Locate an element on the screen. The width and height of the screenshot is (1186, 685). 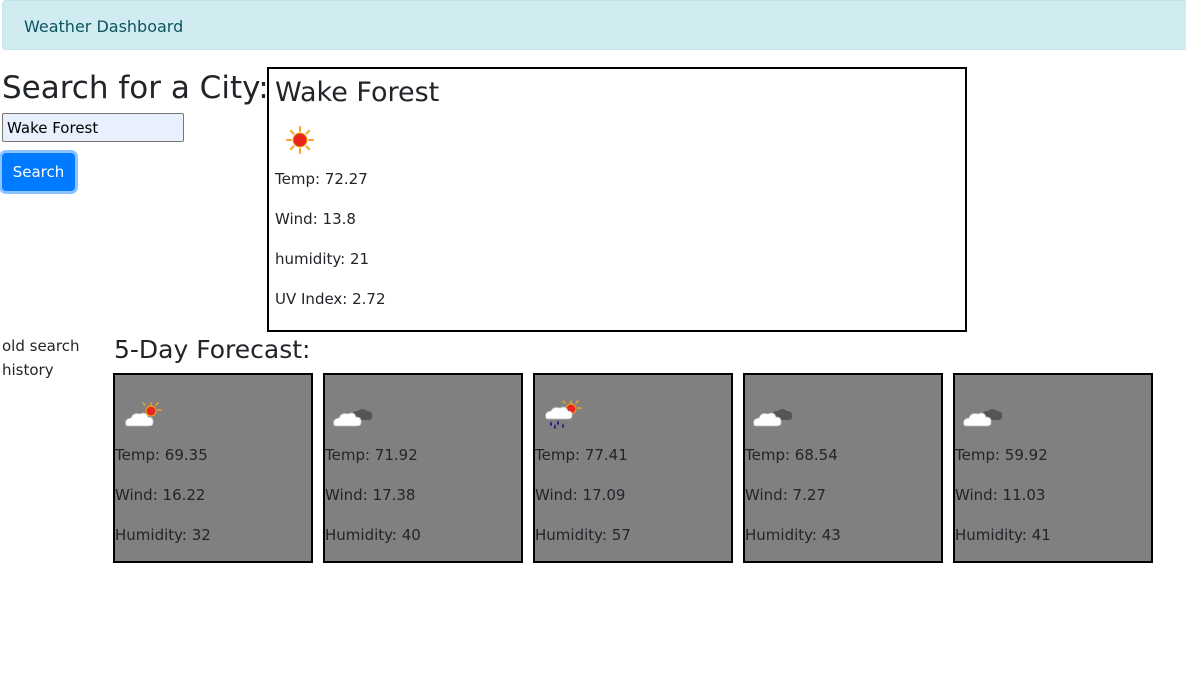
forecast-wind: Wind: 17.38 is located at coordinates (370, 495).